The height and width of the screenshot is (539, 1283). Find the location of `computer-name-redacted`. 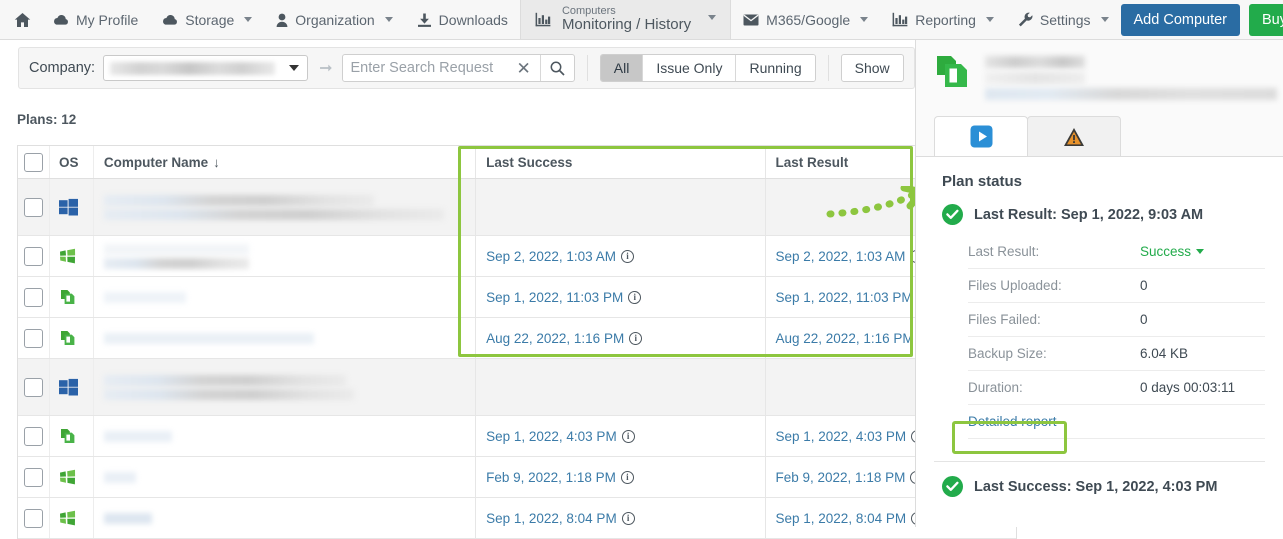

computer-name-redacted is located at coordinates (284, 387).